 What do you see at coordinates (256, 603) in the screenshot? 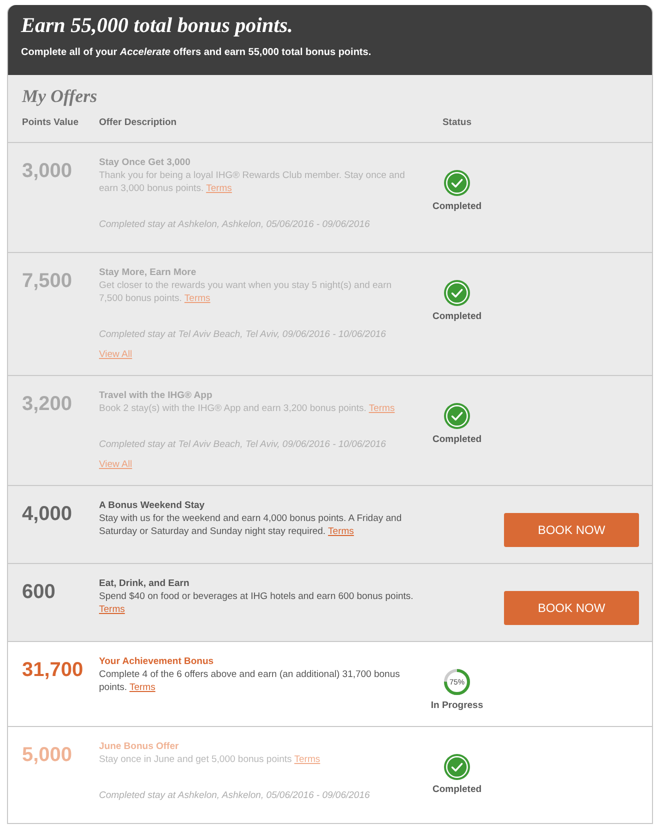
I see `offer-description: Spend $40 on food or beverages at IHG hotels and earn 600 bonus points. Terms` at bounding box center [256, 603].